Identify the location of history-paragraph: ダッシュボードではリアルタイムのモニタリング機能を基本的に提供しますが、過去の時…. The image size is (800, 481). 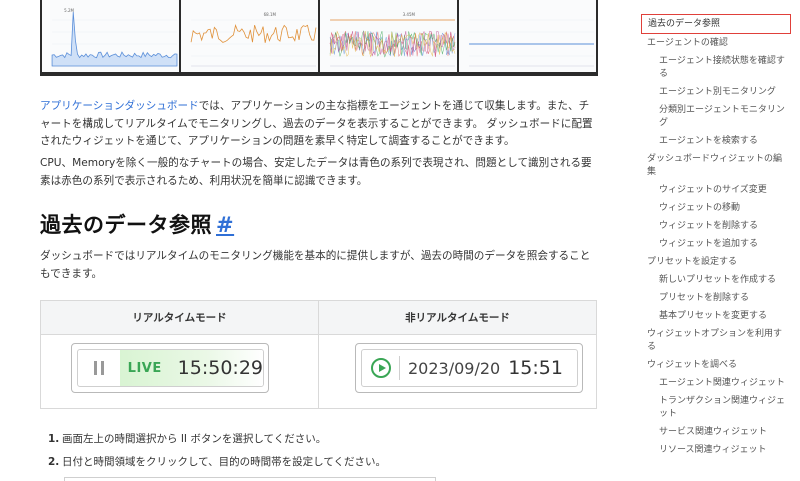
(315, 265).